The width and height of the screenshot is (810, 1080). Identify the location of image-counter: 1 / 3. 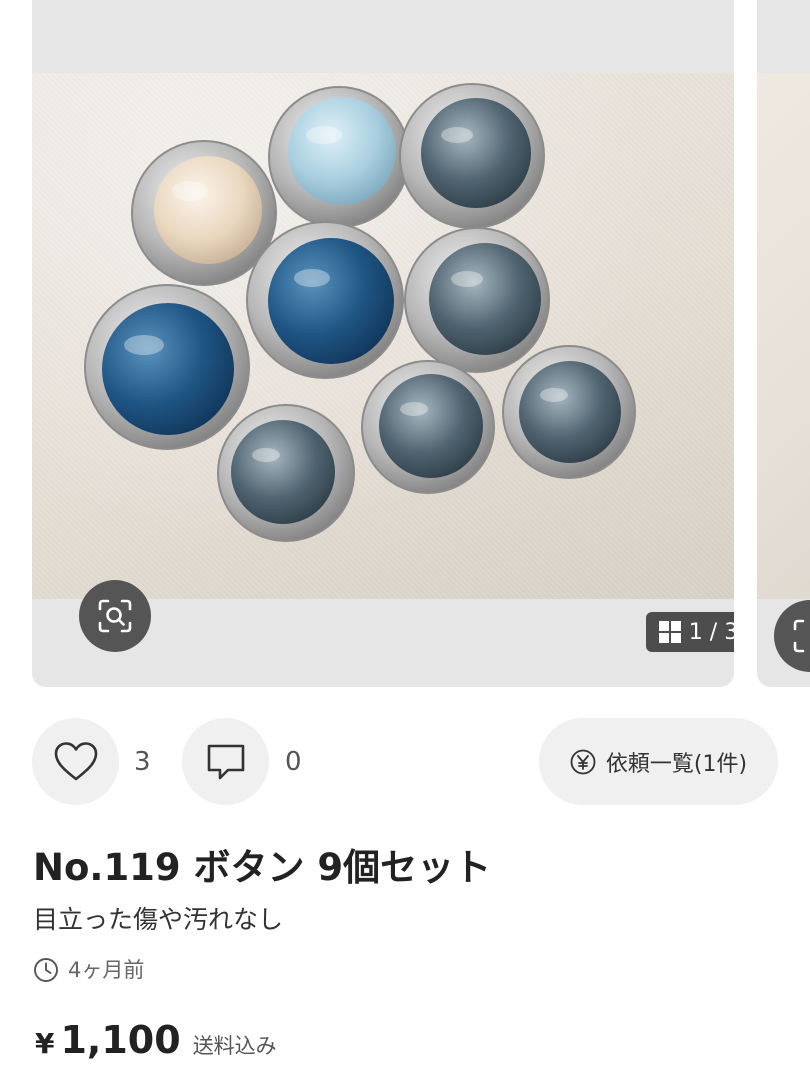
(690, 632).